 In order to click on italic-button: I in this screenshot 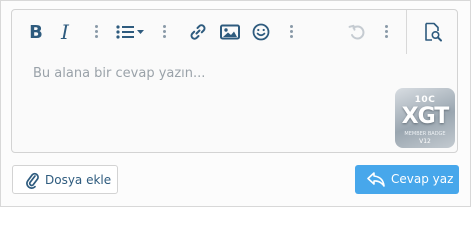, I will do `click(65, 32)`.